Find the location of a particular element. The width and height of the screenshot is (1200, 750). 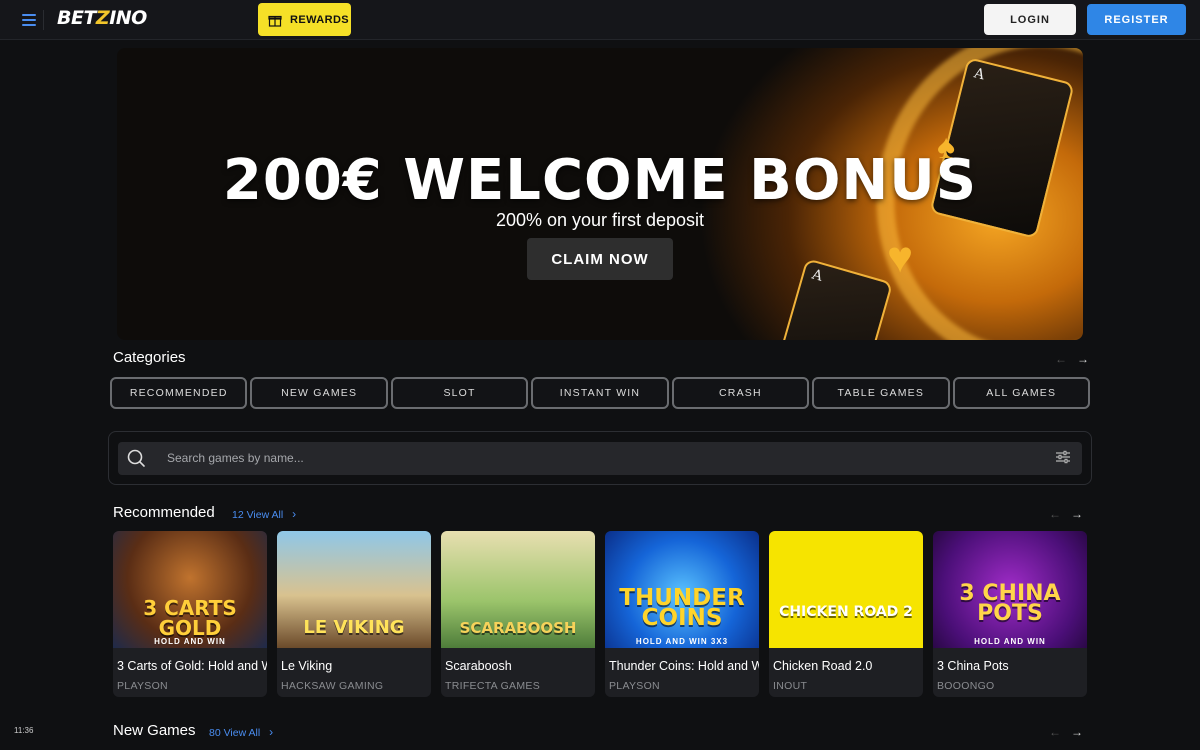

recommended-title: Recommended is located at coordinates (164, 512).